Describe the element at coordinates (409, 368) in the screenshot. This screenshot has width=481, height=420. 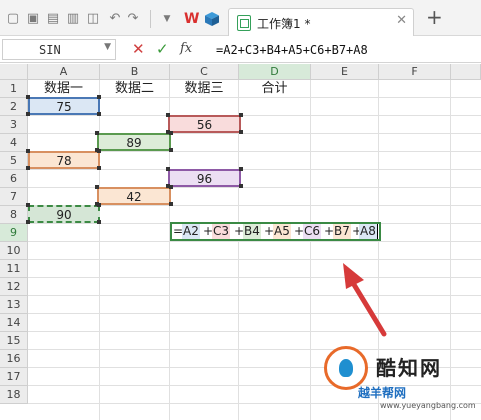
I see `watermark-brand: 酷知网` at that location.